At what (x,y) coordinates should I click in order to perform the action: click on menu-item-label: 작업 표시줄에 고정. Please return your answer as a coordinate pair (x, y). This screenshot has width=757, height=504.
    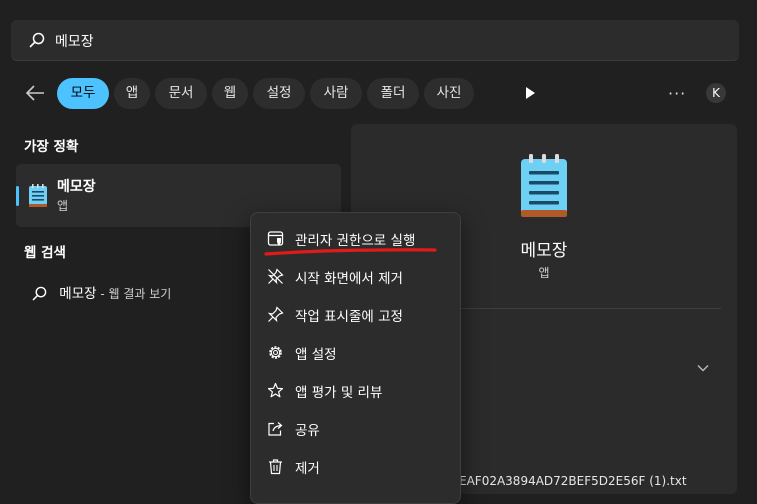
    Looking at the image, I should click on (349, 317).